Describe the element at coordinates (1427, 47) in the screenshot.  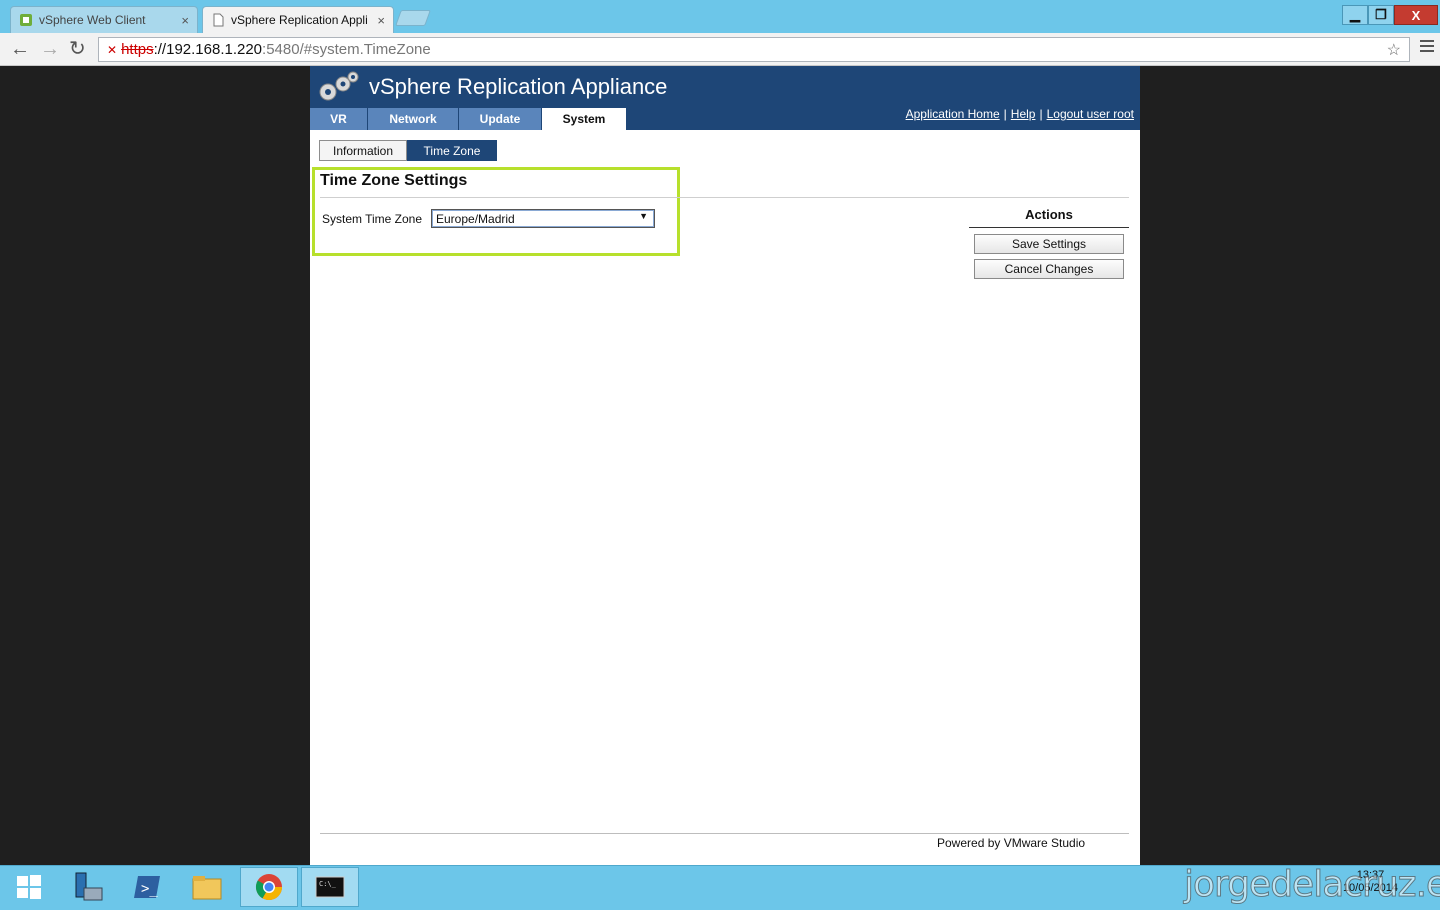
I see `chrome-menu-icon` at that location.